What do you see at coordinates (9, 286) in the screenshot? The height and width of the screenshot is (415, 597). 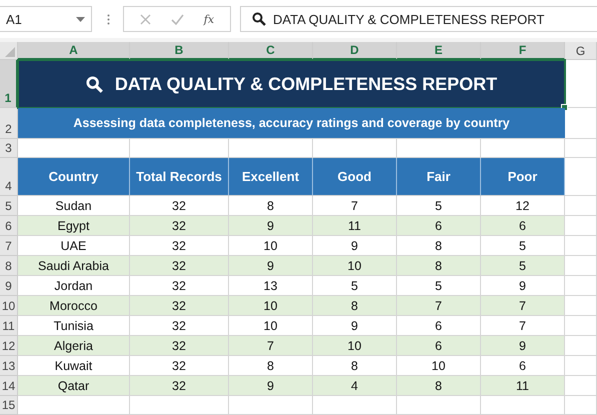 I see `row-header: 9` at bounding box center [9, 286].